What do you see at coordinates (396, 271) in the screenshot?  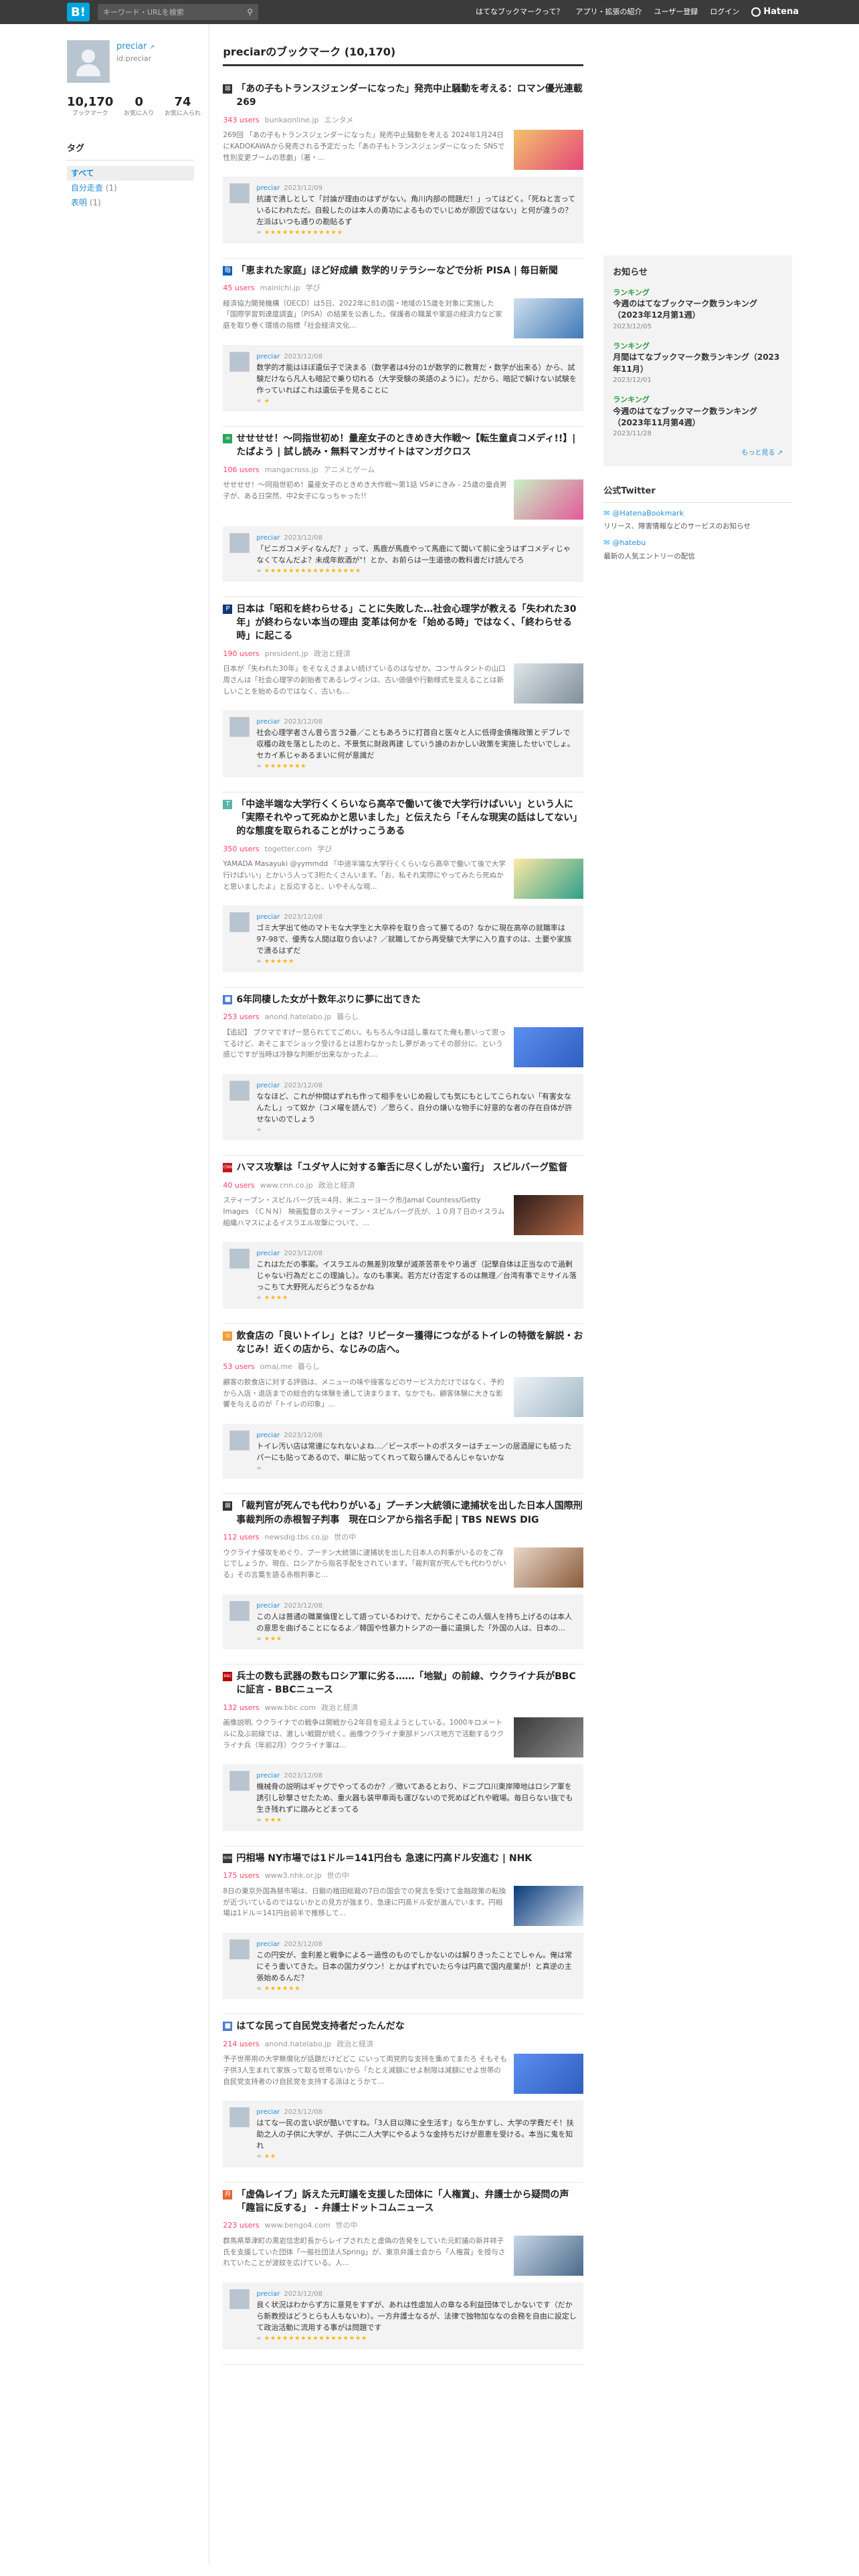 I see `entry-title-link: 「恵まれた家庭」ほど好成績 数学的リテラシーなどで分析 PISA | 毎日新聞` at bounding box center [396, 271].